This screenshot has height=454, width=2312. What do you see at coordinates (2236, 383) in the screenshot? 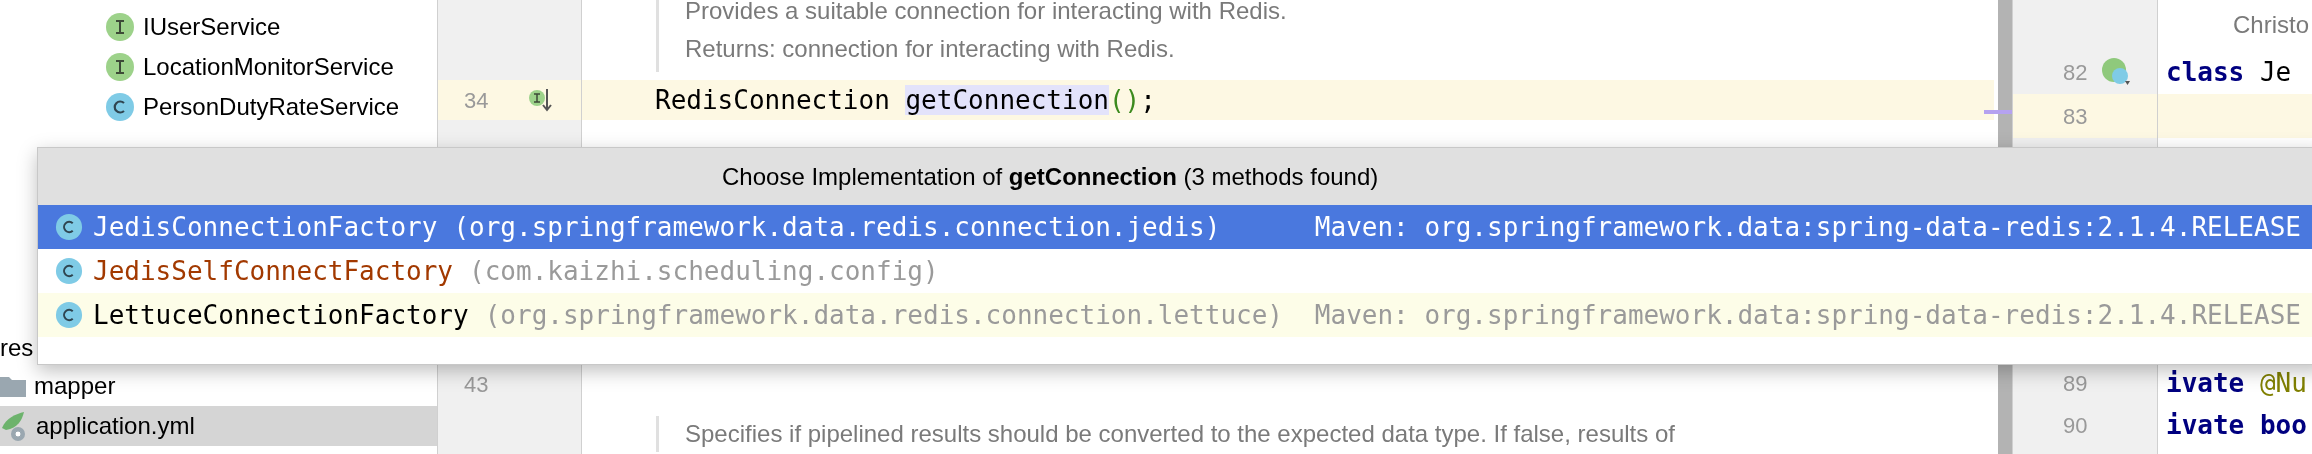
I see `code-line: ivate @Nu` at bounding box center [2236, 383].